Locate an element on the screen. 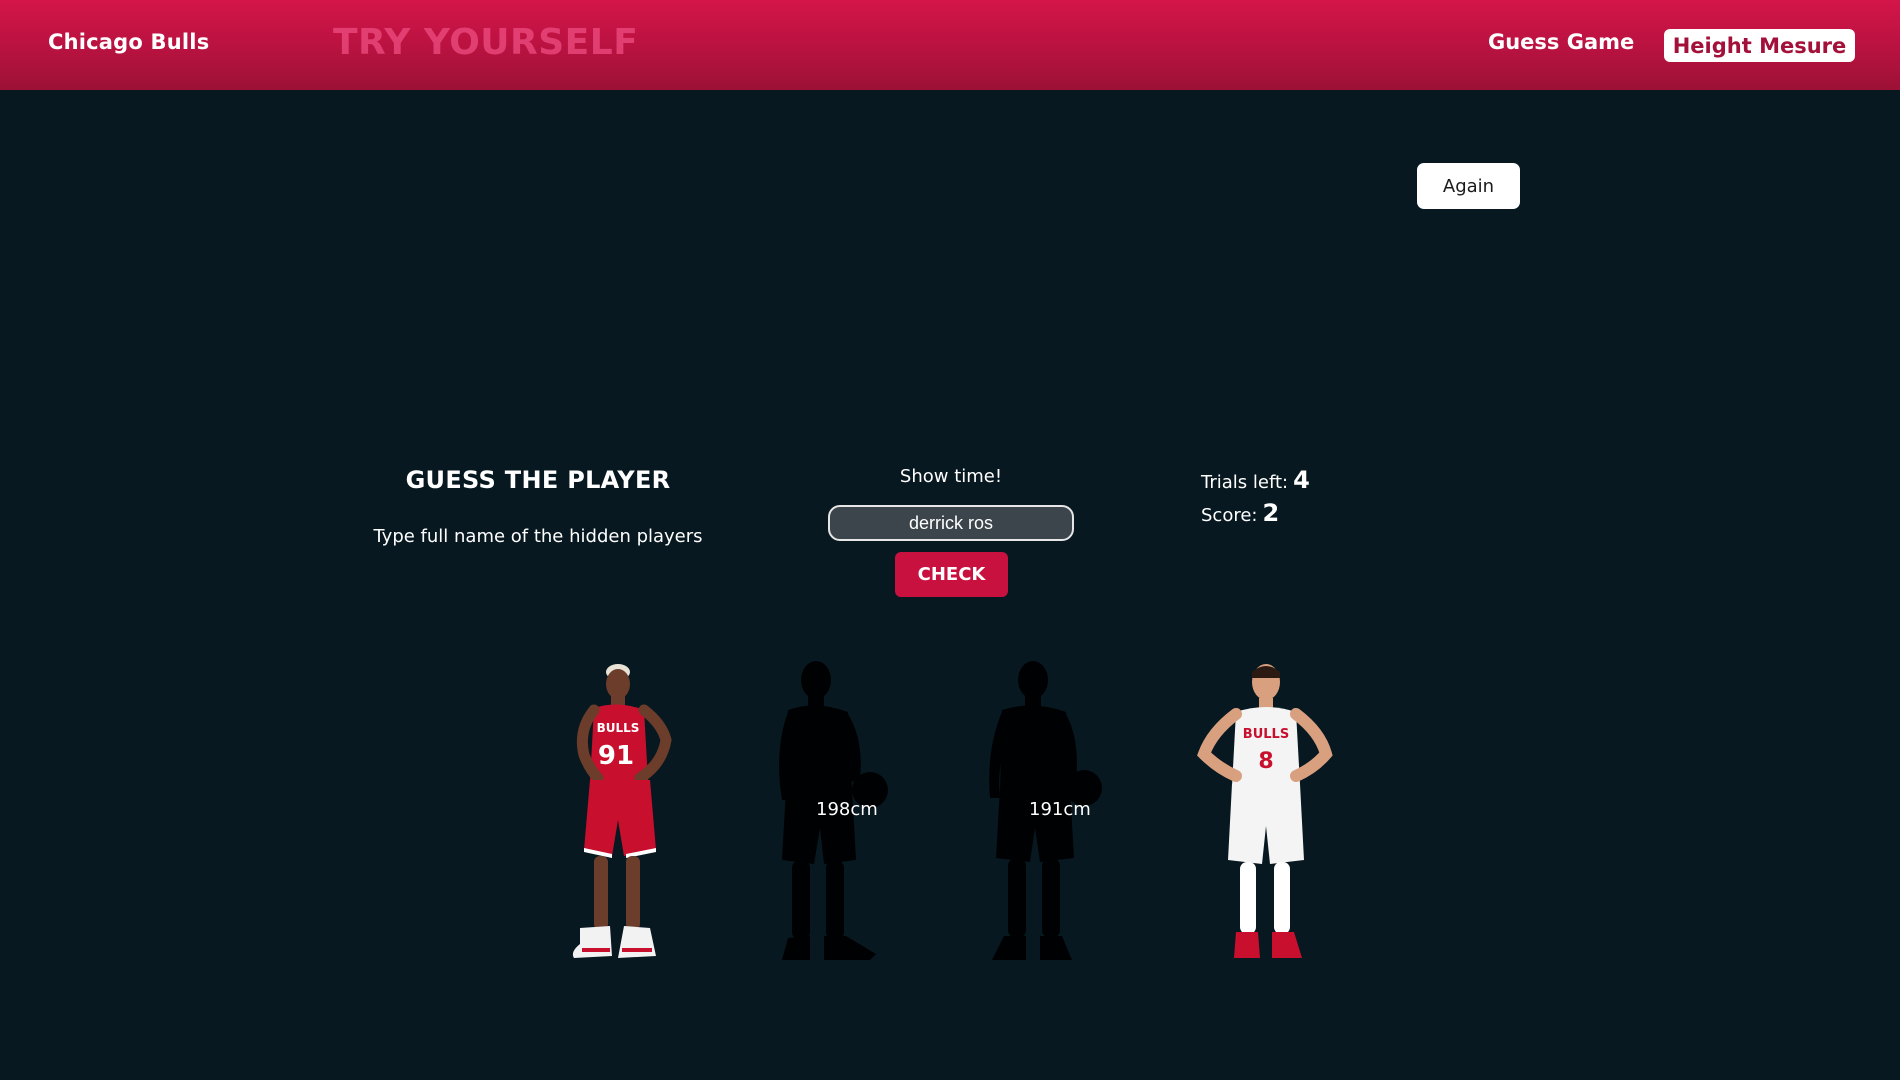  player-card-2: 198cm is located at coordinates (835, 812).